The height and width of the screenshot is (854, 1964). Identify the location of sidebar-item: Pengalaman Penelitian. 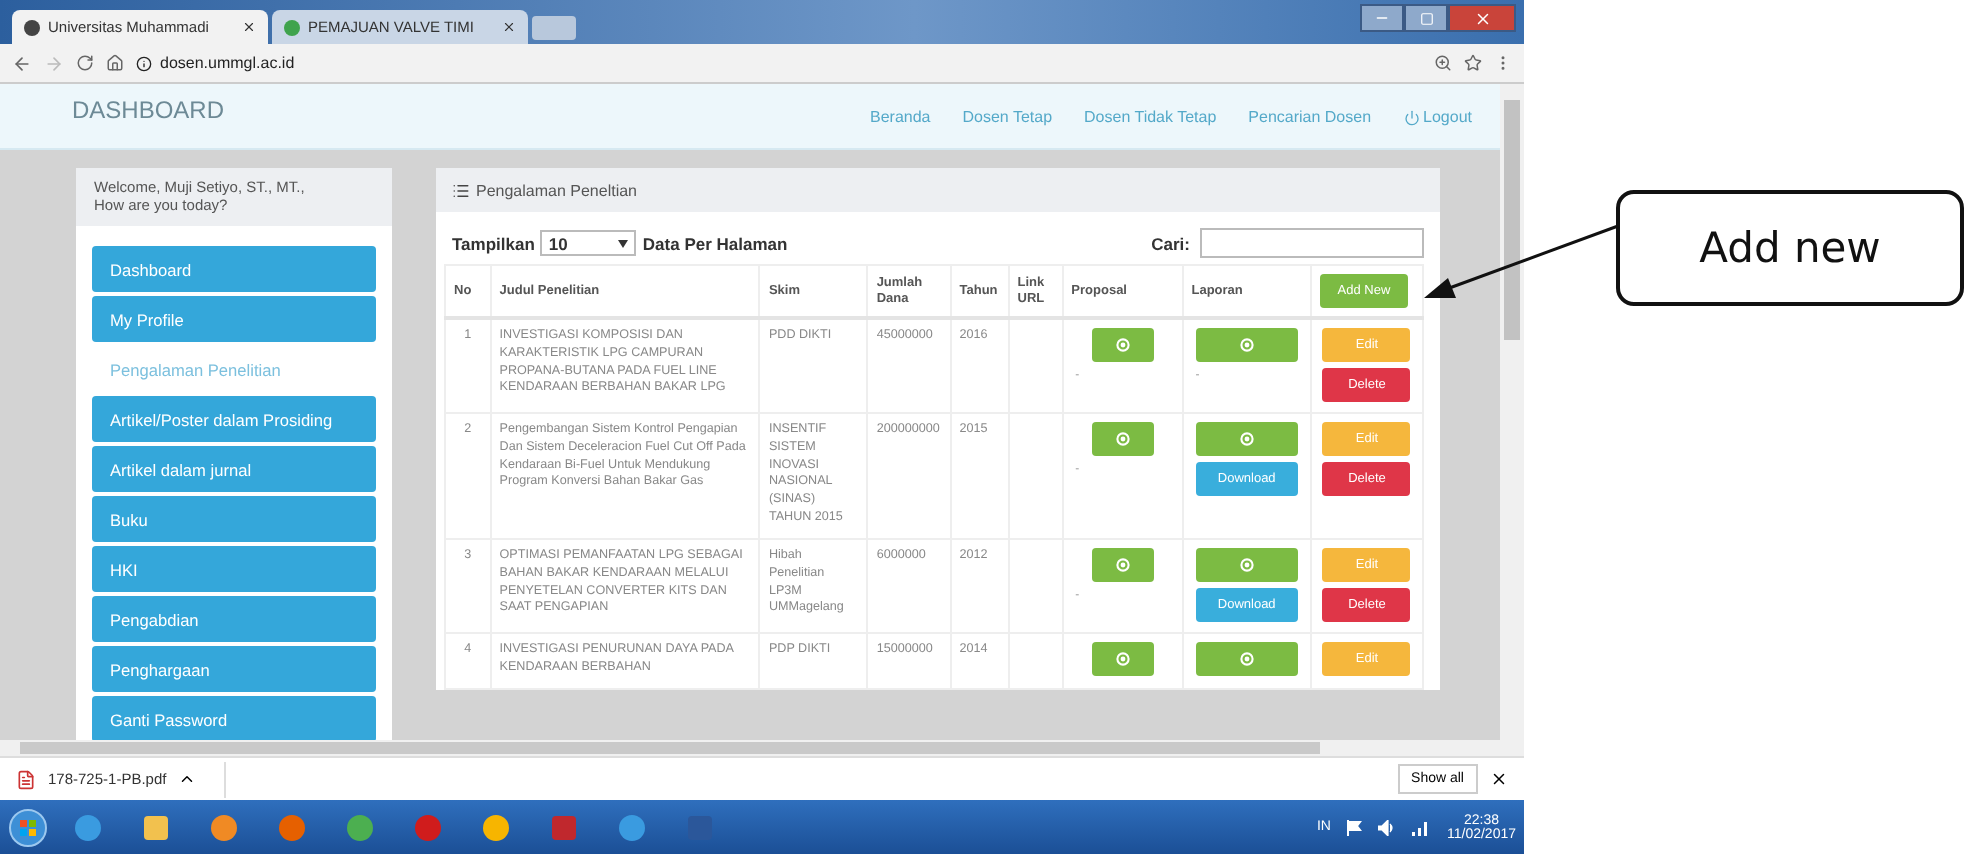
(234, 369).